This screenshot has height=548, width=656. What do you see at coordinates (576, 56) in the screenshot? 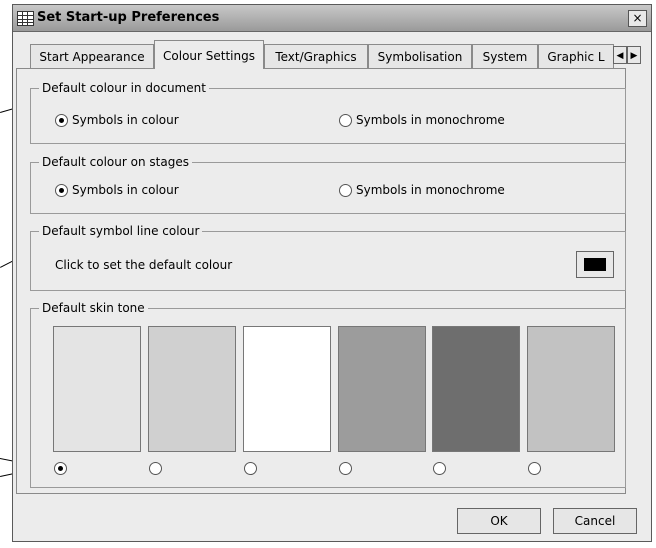
I see `tab-graphic-l: Graphic L` at bounding box center [576, 56].